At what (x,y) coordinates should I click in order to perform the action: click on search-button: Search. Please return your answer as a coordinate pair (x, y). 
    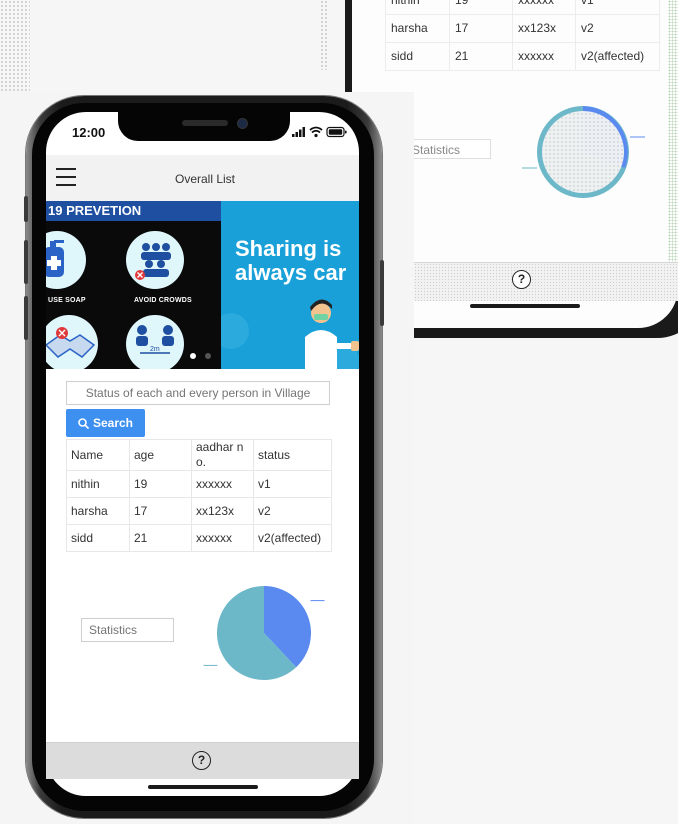
    Looking at the image, I should click on (105, 423).